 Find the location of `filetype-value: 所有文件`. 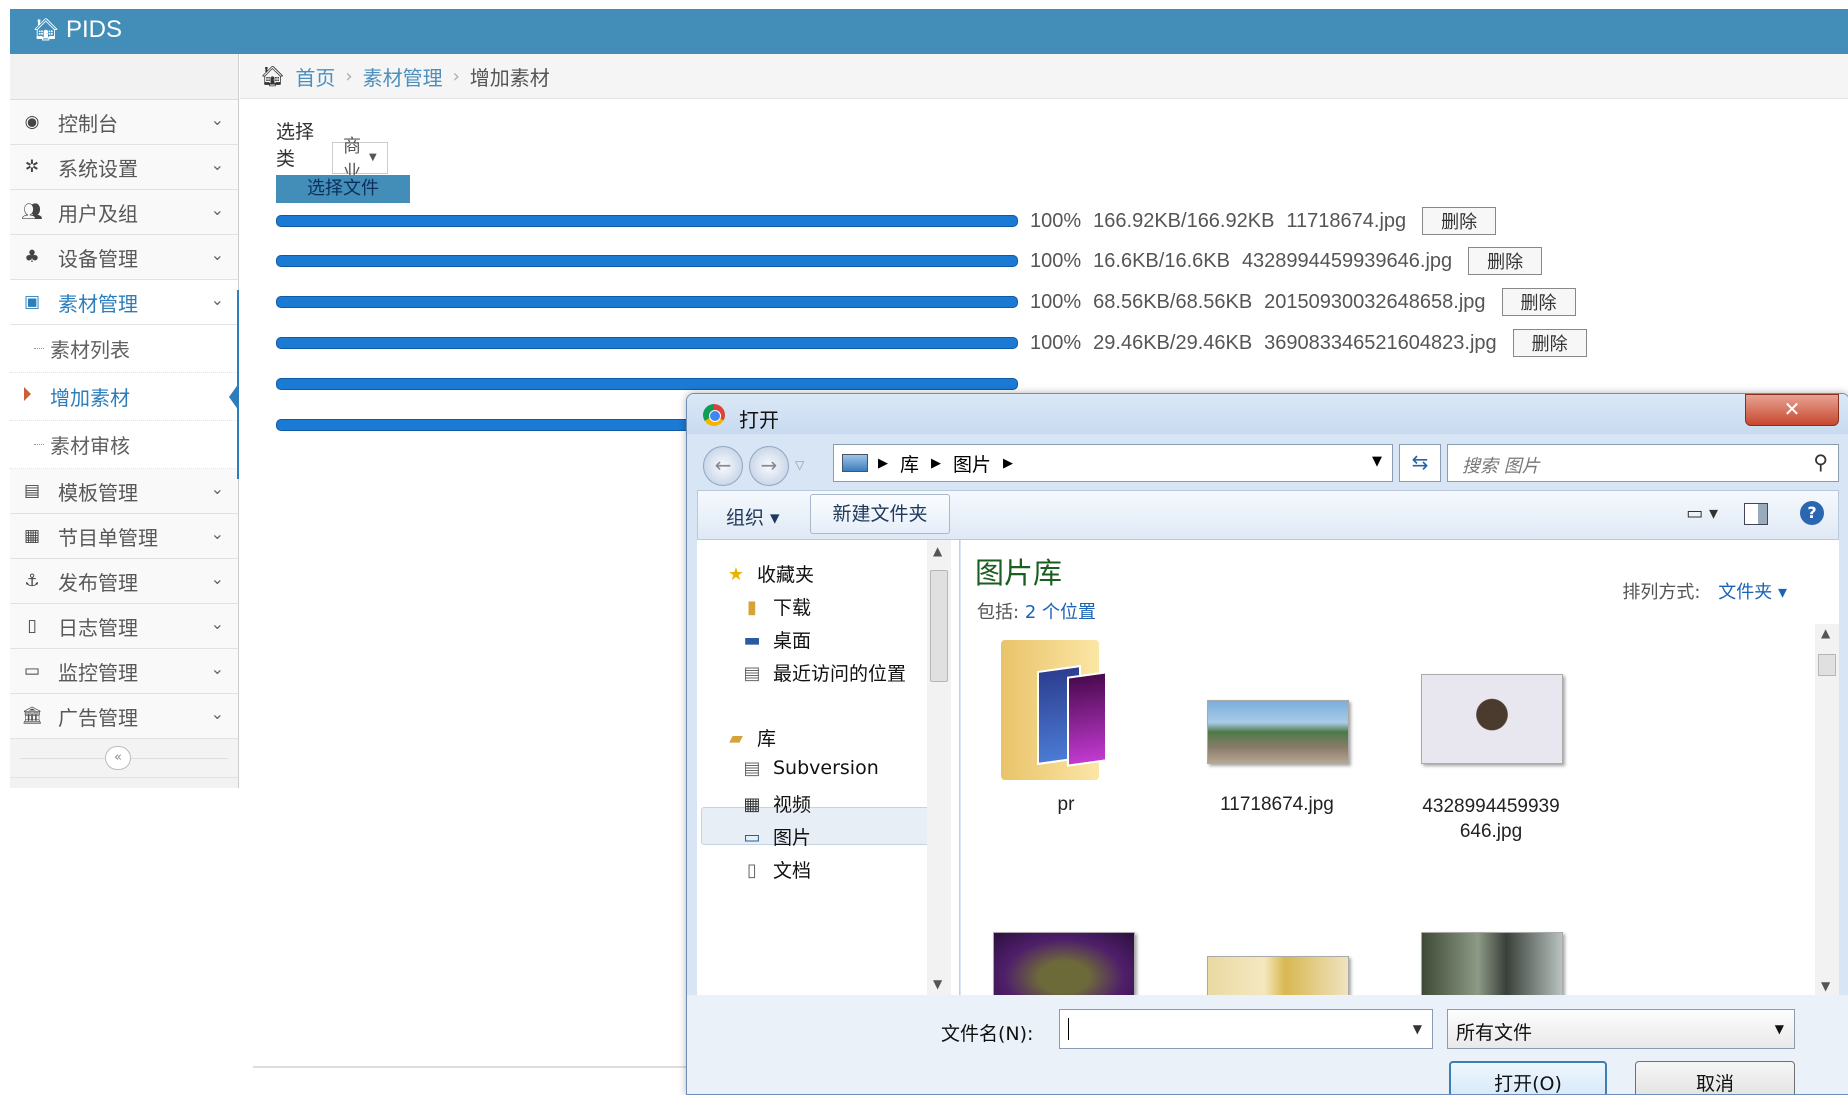

filetype-value: 所有文件 is located at coordinates (1494, 1033).